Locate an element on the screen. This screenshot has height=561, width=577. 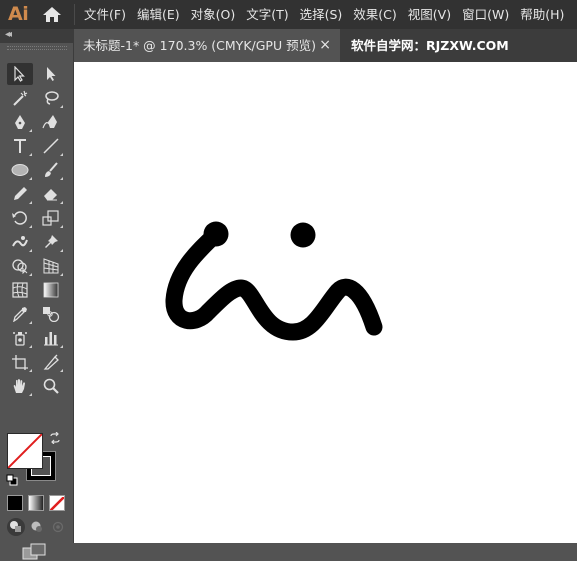
eyedropper-tool is located at coordinates (20, 314).